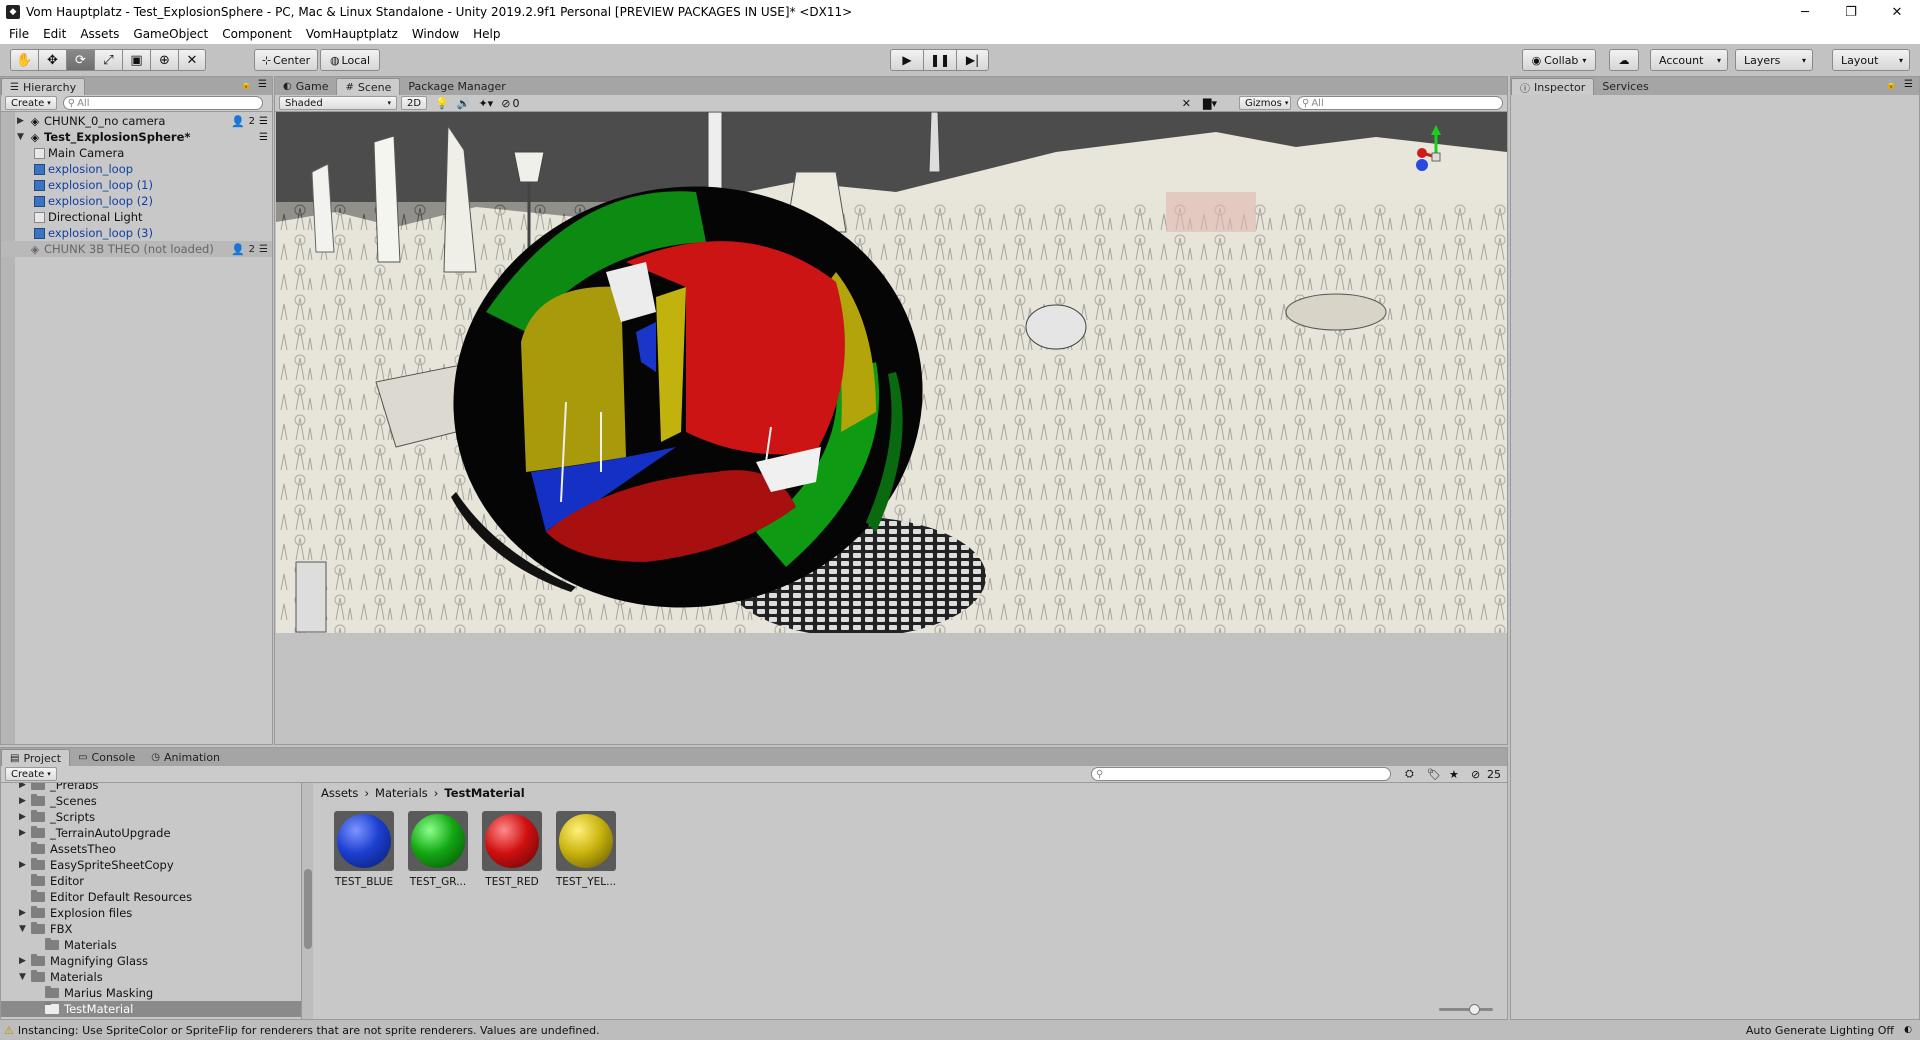 The image size is (1920, 1040). I want to click on asset-test-red: TEST_RED, so click(512, 850).